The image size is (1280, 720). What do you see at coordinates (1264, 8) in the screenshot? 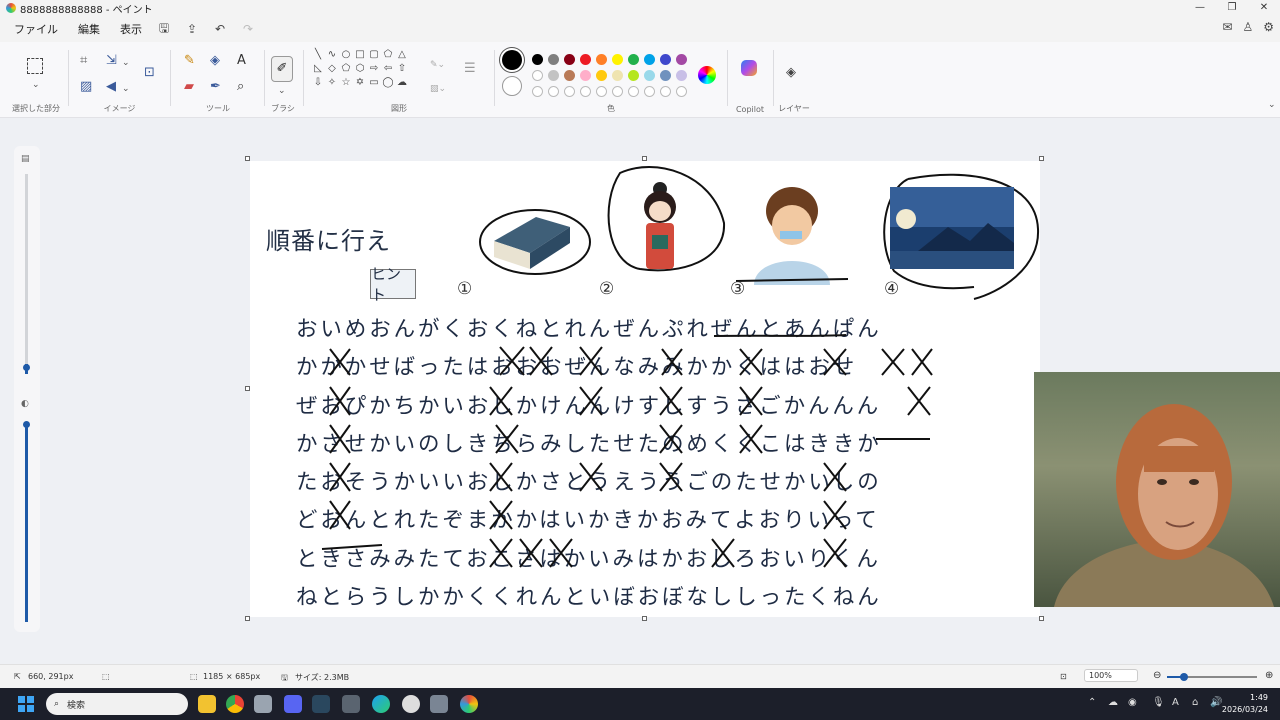
I see `close-button: ✕` at bounding box center [1264, 8].